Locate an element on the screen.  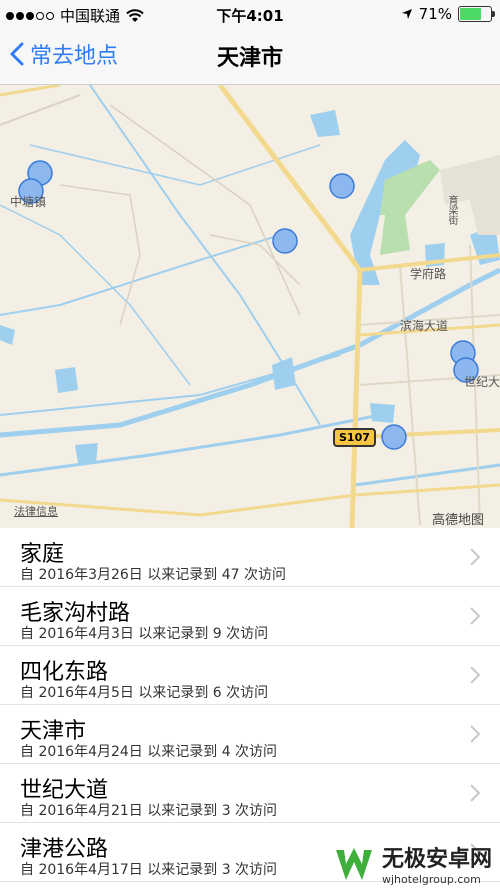
location-arrow-icon is located at coordinates (406, 14).